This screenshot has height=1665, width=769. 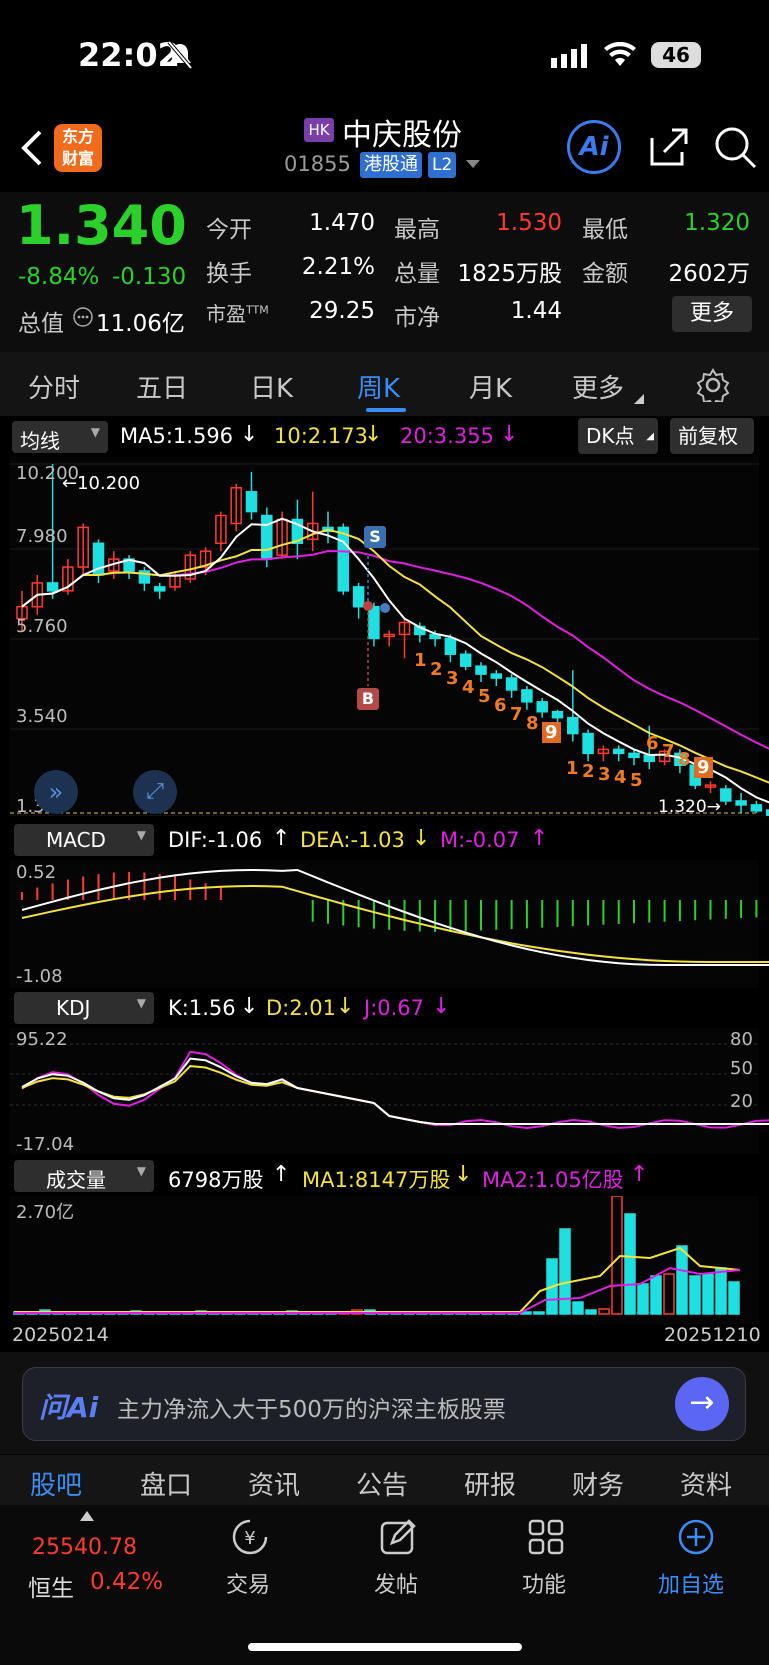 What do you see at coordinates (51, 1589) in the screenshot?
I see `index-name: 恒生` at bounding box center [51, 1589].